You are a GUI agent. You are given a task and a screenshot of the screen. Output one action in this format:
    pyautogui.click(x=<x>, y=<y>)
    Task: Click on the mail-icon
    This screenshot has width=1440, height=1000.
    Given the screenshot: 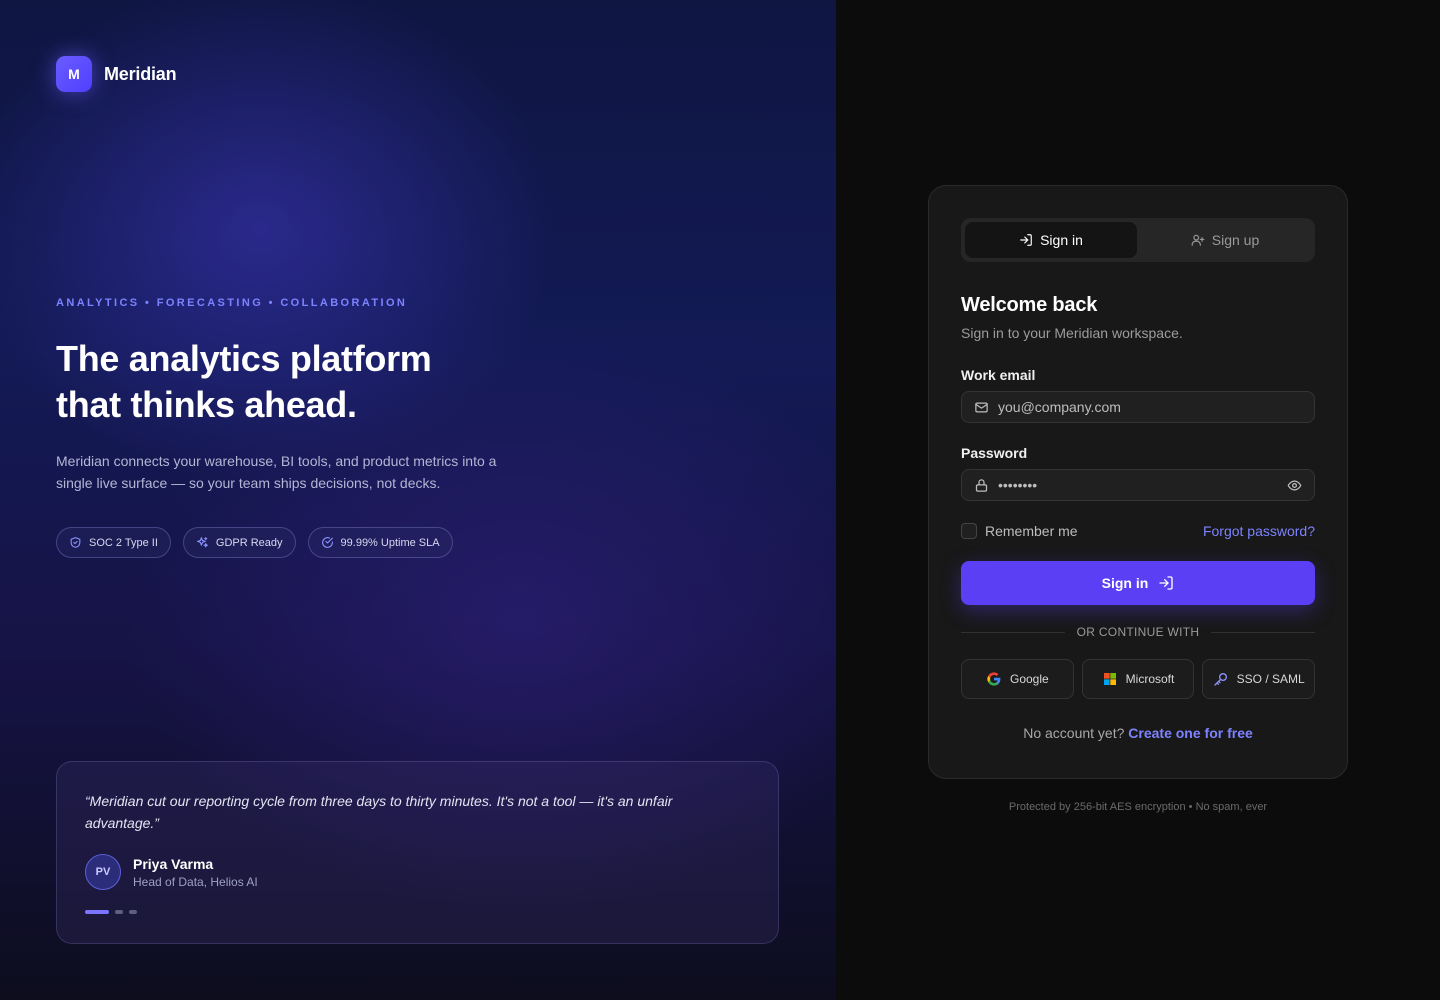 What is the action you would take?
    pyautogui.click(x=981, y=407)
    